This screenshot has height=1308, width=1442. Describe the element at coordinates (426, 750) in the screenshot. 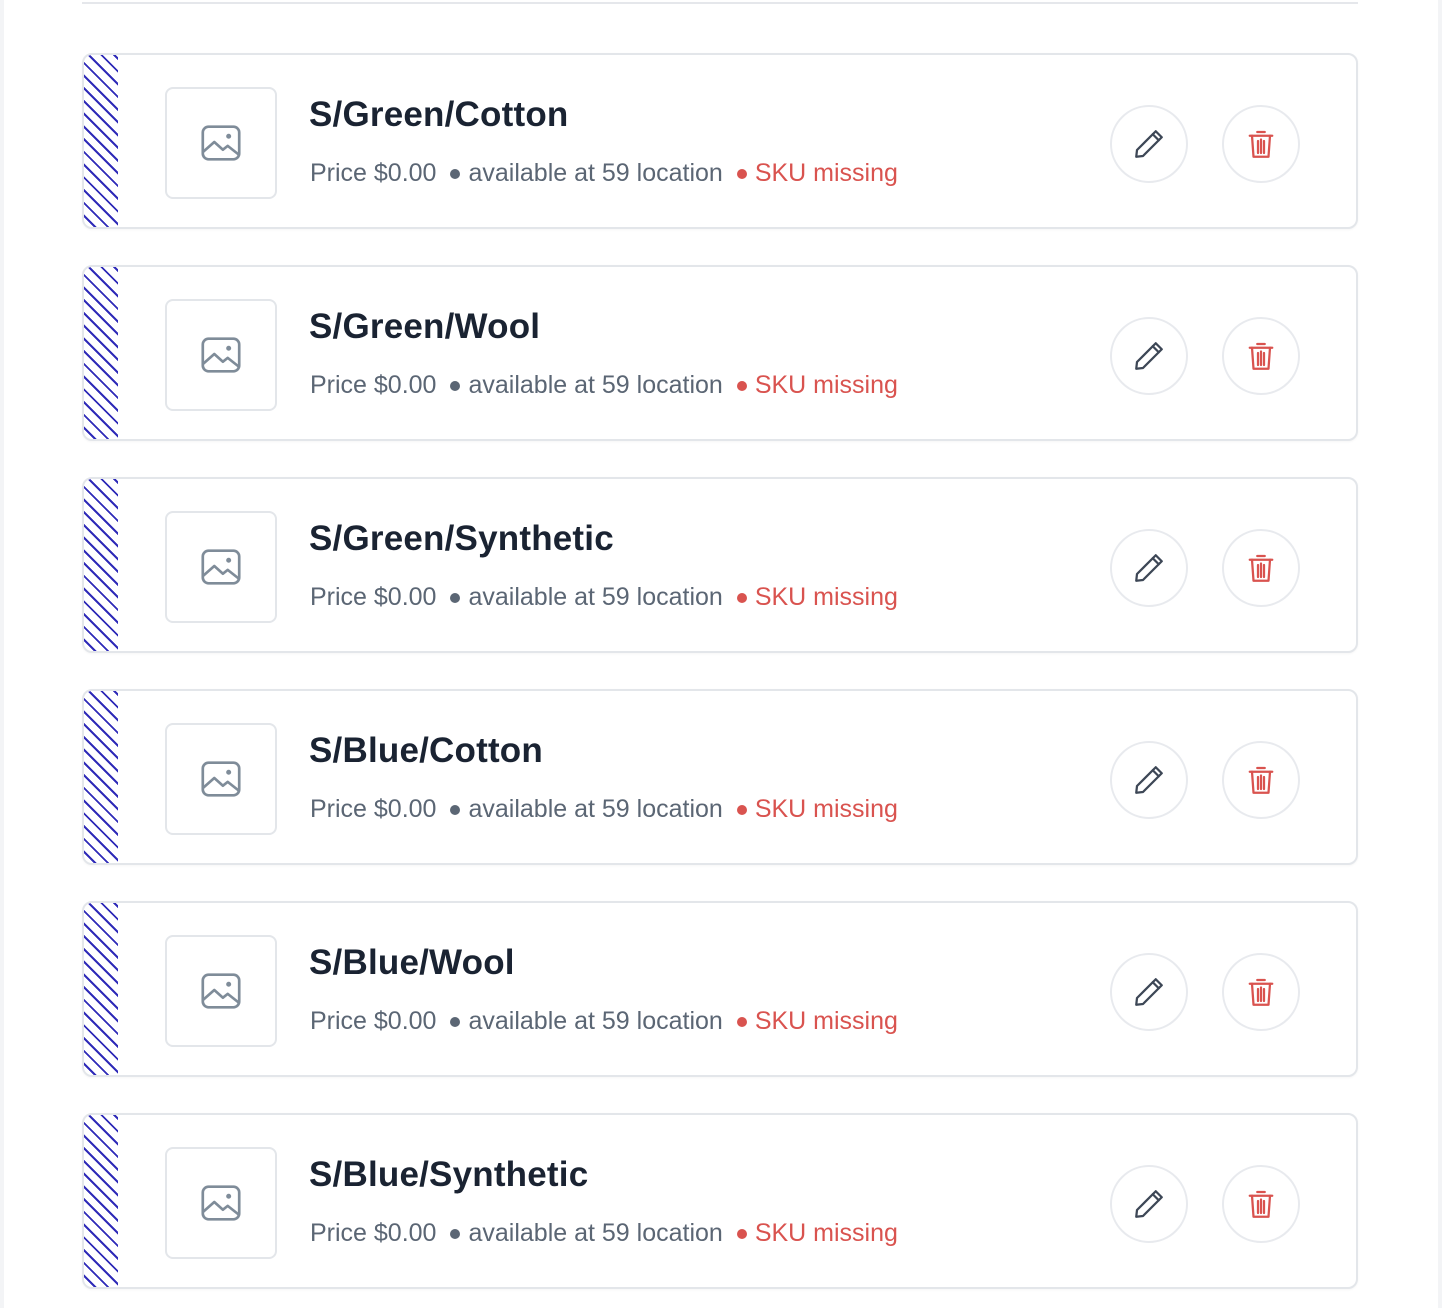

I see `variant-title: S/Blue/Cotton` at that location.